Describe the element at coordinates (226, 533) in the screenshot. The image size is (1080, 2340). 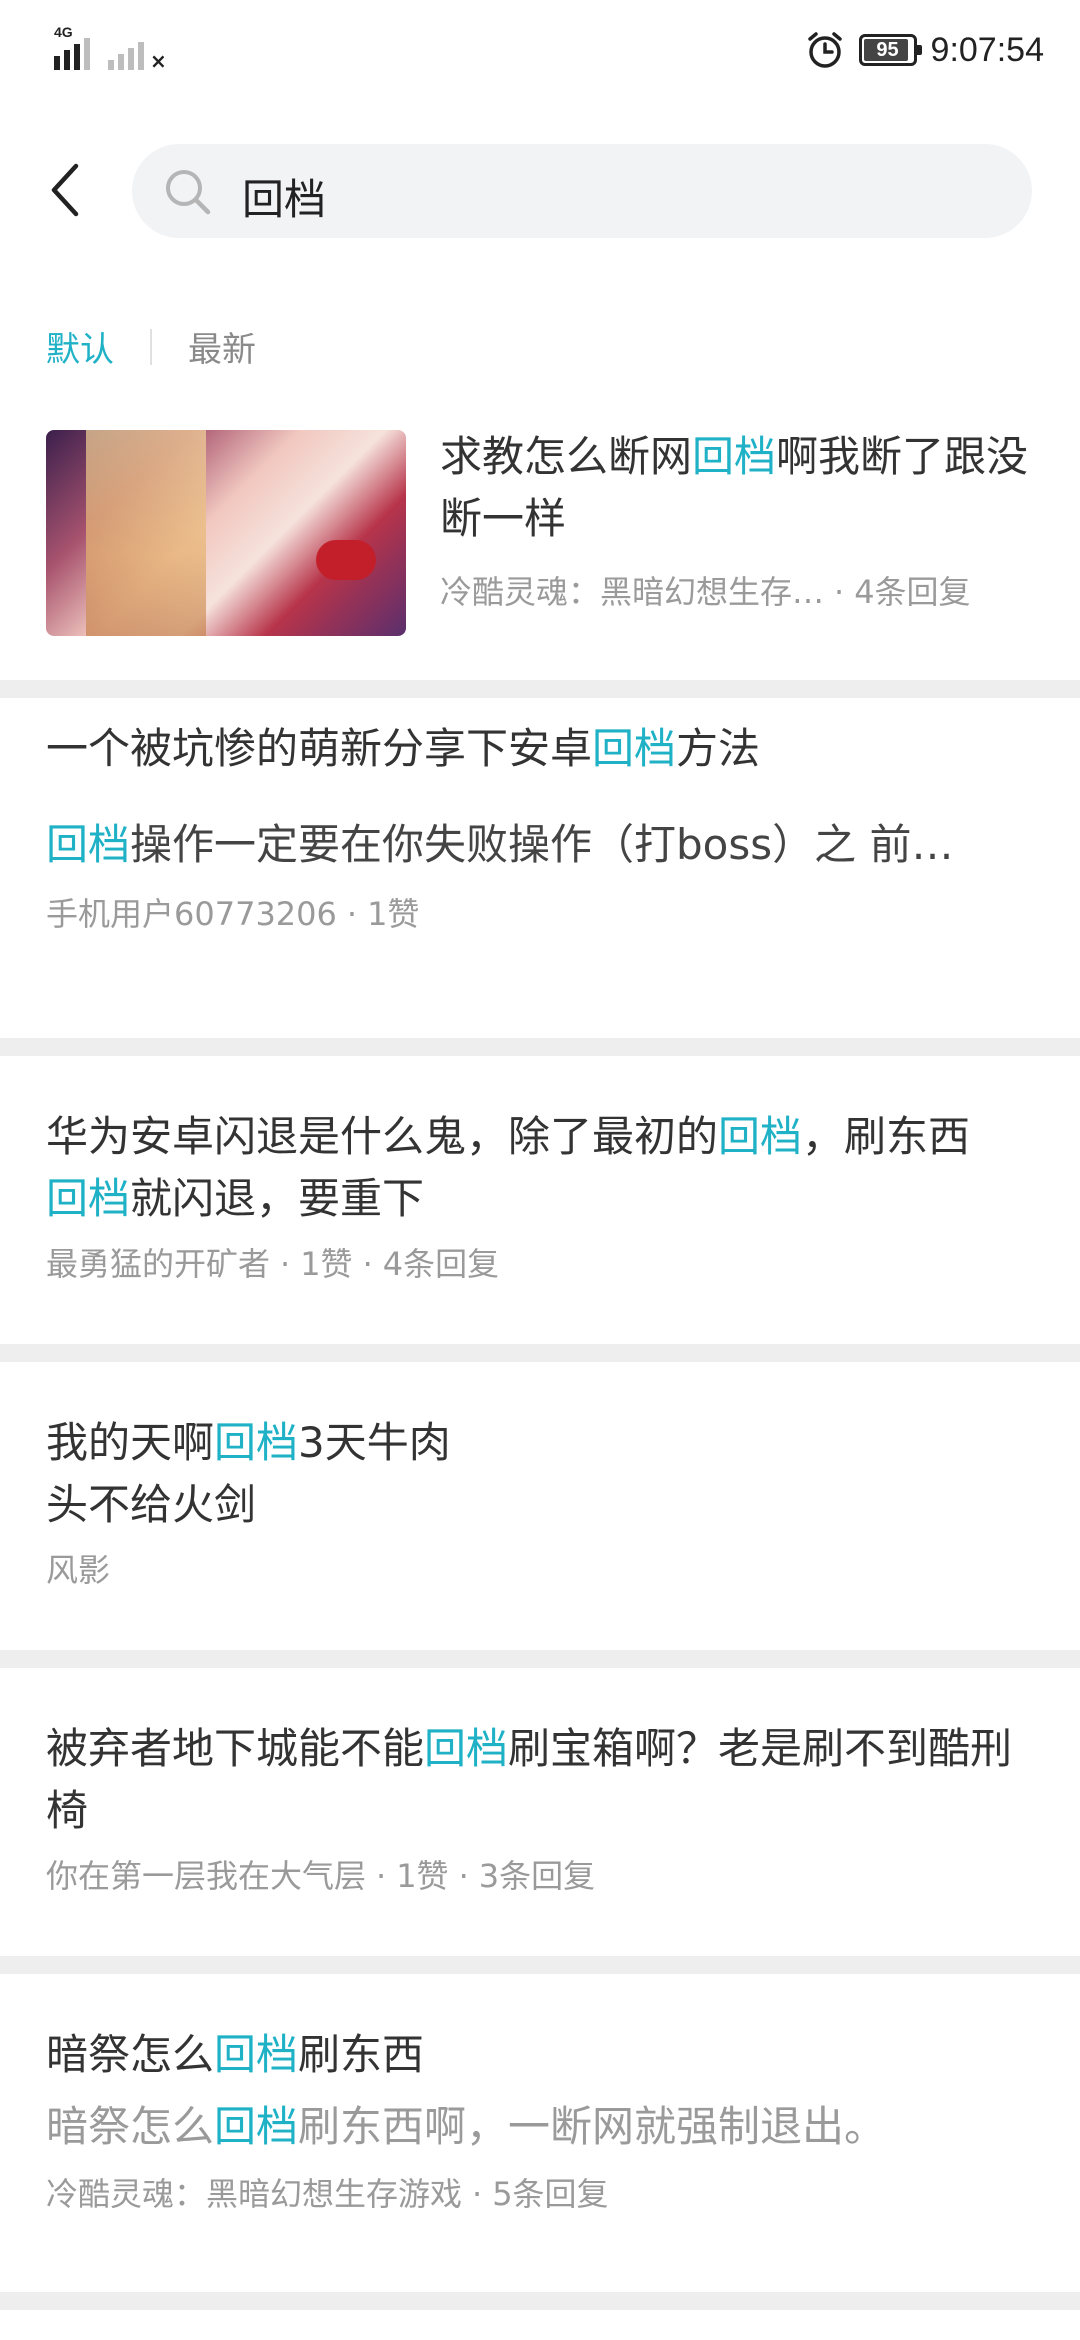
I see `post-thumbnail` at that location.